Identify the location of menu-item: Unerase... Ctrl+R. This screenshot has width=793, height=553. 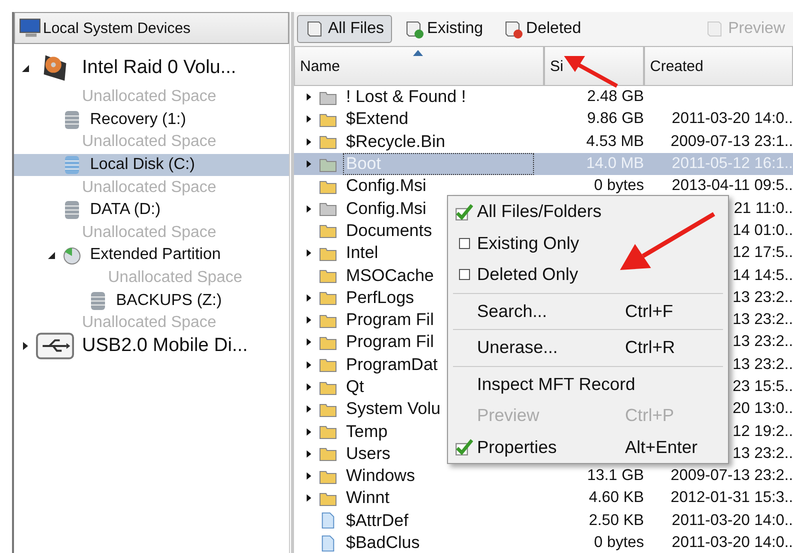
(588, 348).